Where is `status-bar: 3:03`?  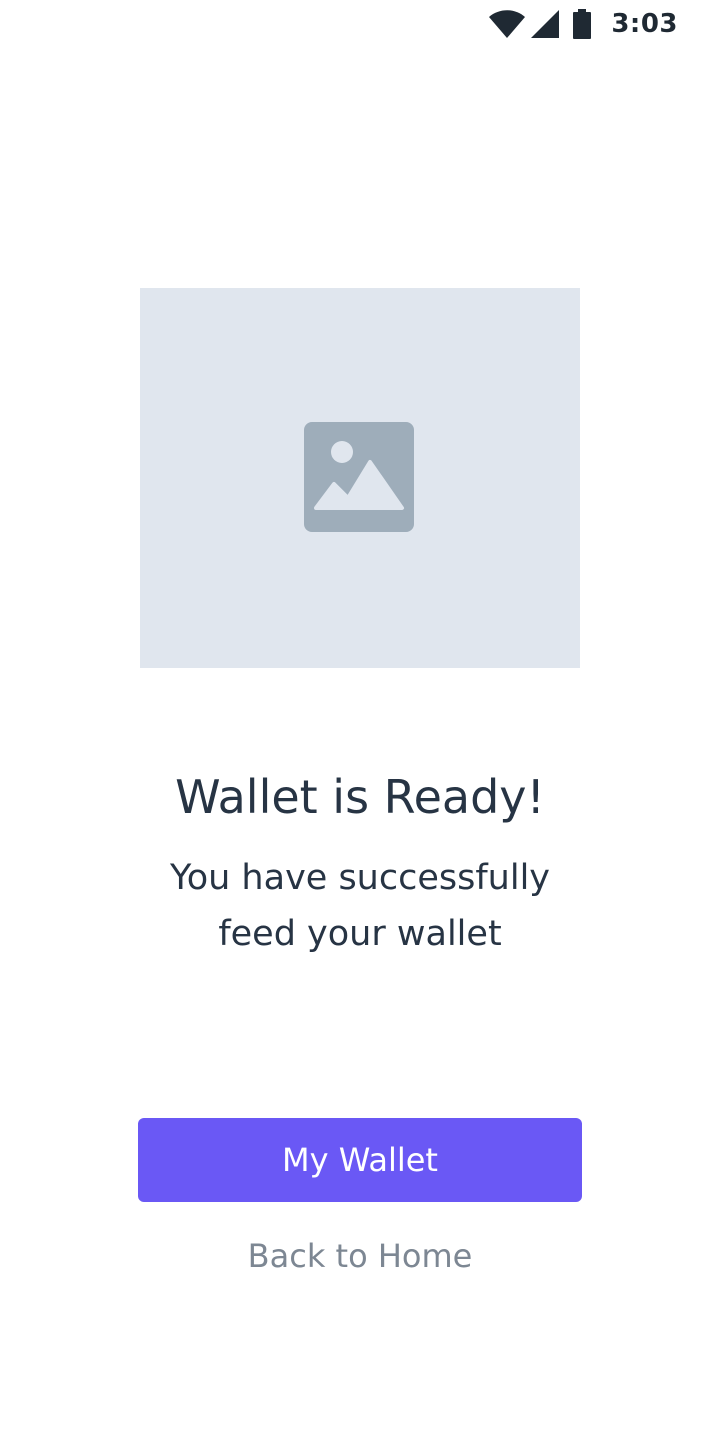
status-bar: 3:03 is located at coordinates (360, 24).